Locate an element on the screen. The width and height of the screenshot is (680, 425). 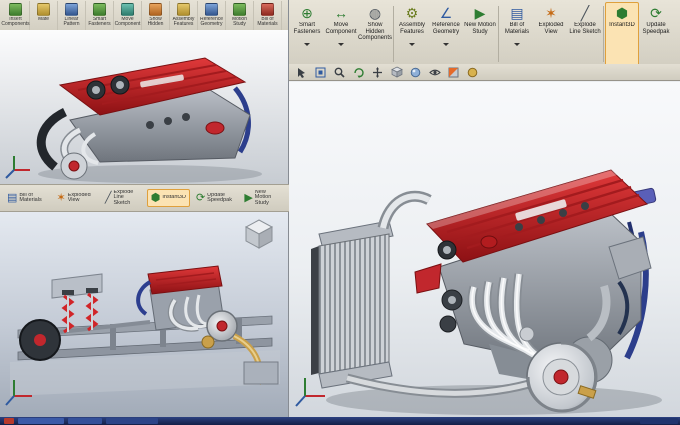
magnifier-icon is located at coordinates (339, 72).